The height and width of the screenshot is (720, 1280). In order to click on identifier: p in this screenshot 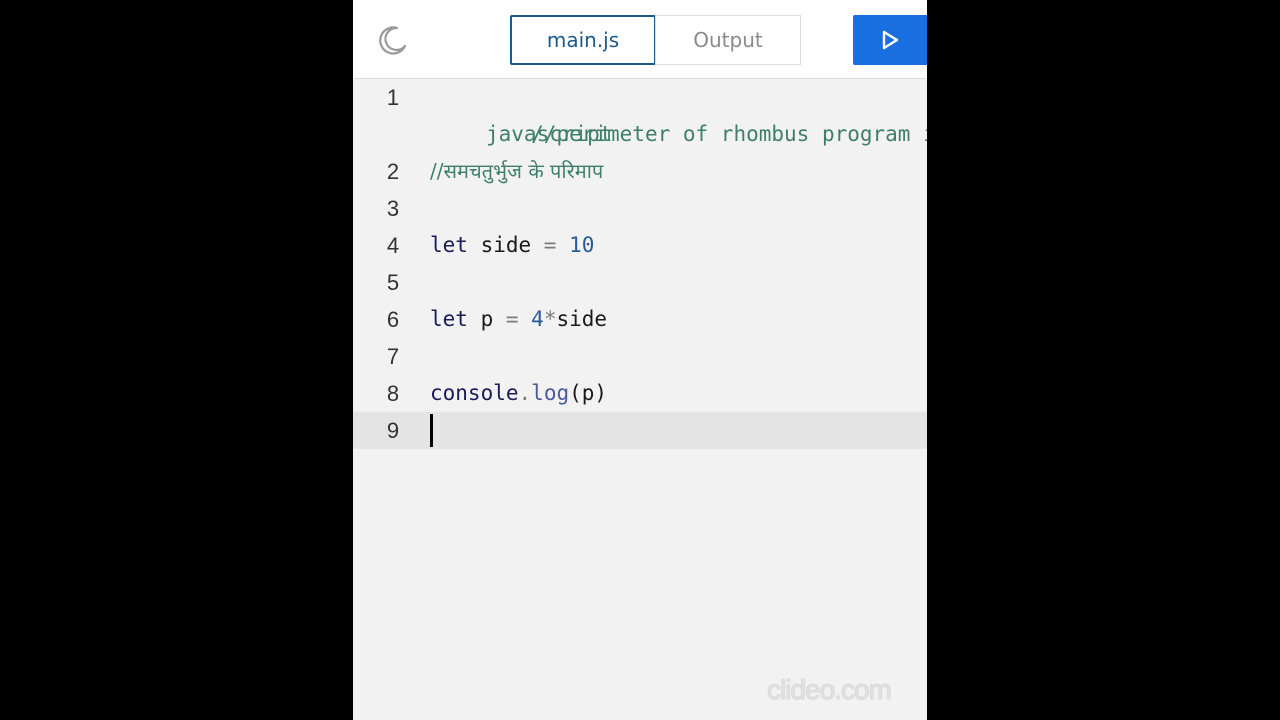, I will do `click(486, 319)`.